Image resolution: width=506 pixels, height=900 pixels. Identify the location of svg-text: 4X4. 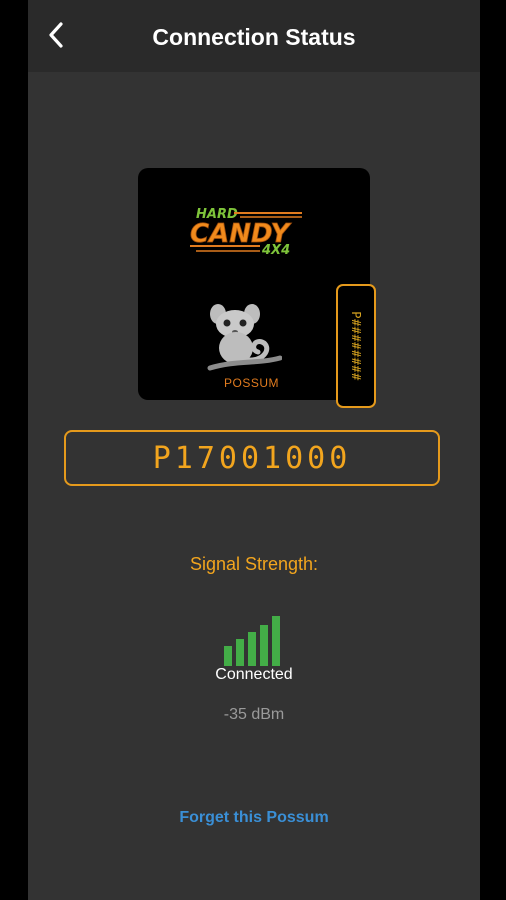
(275, 250).